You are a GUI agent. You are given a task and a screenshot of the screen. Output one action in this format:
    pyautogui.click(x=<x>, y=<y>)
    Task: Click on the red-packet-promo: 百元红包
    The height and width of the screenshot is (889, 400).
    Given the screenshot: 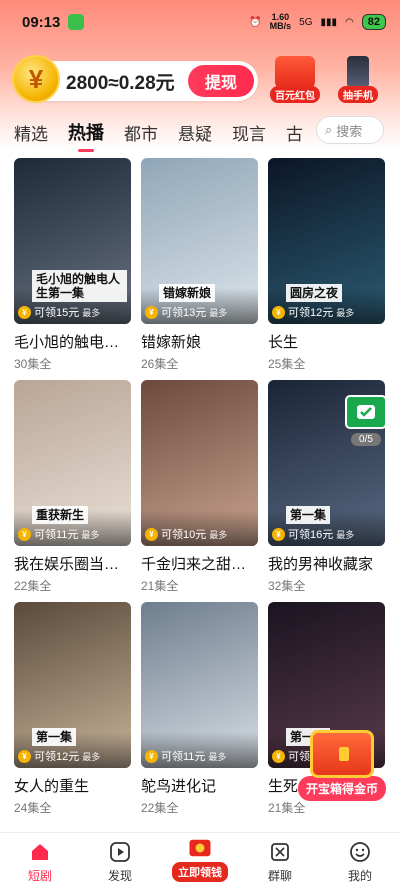 What is the action you would take?
    pyautogui.click(x=295, y=79)
    